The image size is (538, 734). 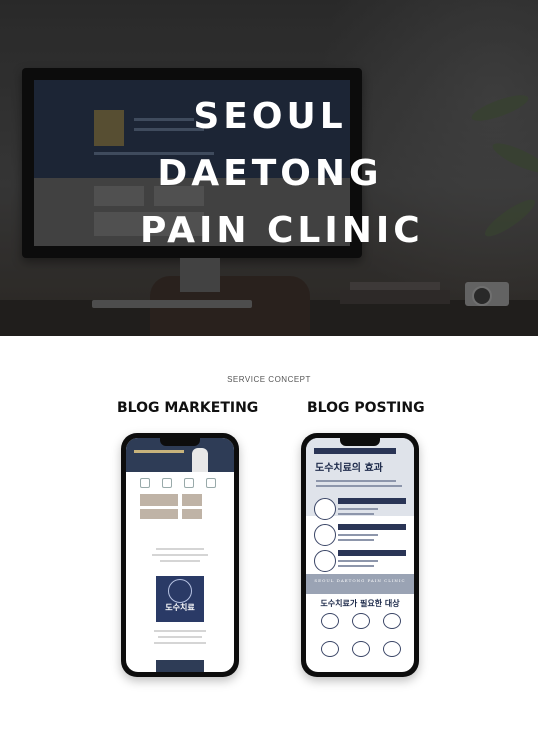 What do you see at coordinates (180, 607) in the screenshot?
I see `poster-text: 도수치료` at bounding box center [180, 607].